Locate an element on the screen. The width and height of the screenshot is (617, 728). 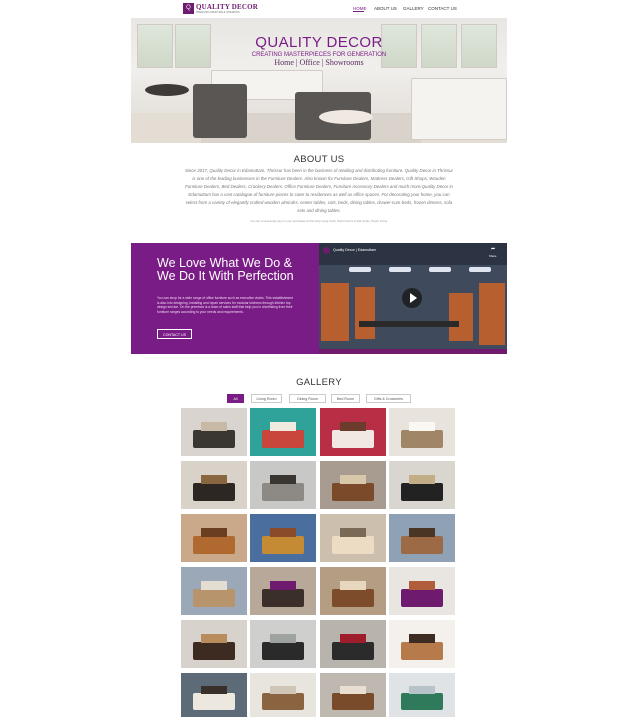
gallery-thumb-showroom-sofas is located at coordinates (214, 591).